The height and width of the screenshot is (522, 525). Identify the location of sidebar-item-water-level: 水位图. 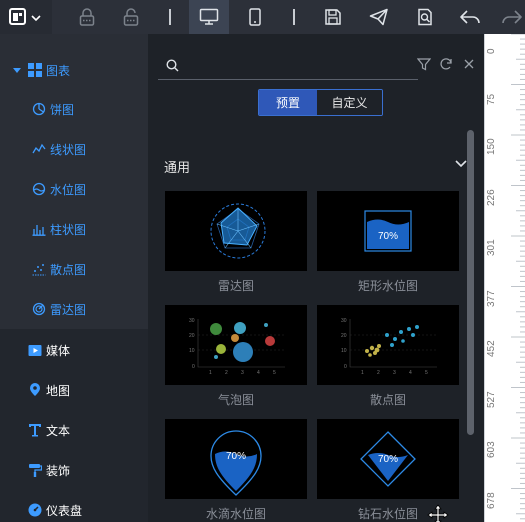
(74, 189).